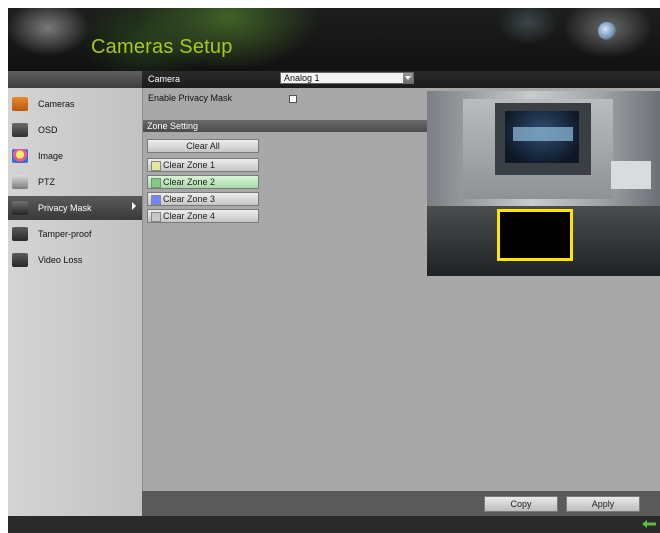 The height and width of the screenshot is (533, 660). Describe the element at coordinates (20, 156) in the screenshot. I see `image-icon` at that location.